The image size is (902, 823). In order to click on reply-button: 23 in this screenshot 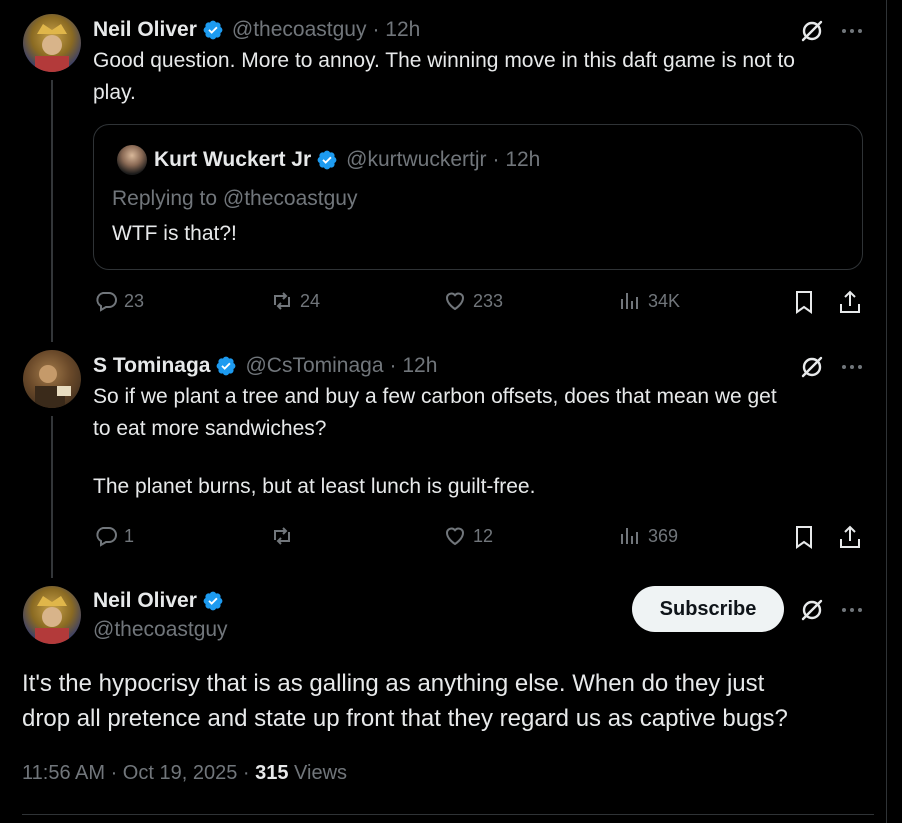, I will do `click(119, 301)`.